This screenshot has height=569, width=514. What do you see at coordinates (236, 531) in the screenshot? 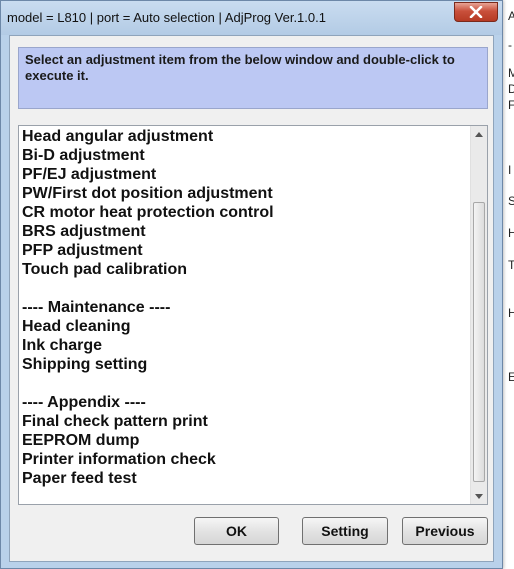
I see `ok-button: OK` at bounding box center [236, 531].